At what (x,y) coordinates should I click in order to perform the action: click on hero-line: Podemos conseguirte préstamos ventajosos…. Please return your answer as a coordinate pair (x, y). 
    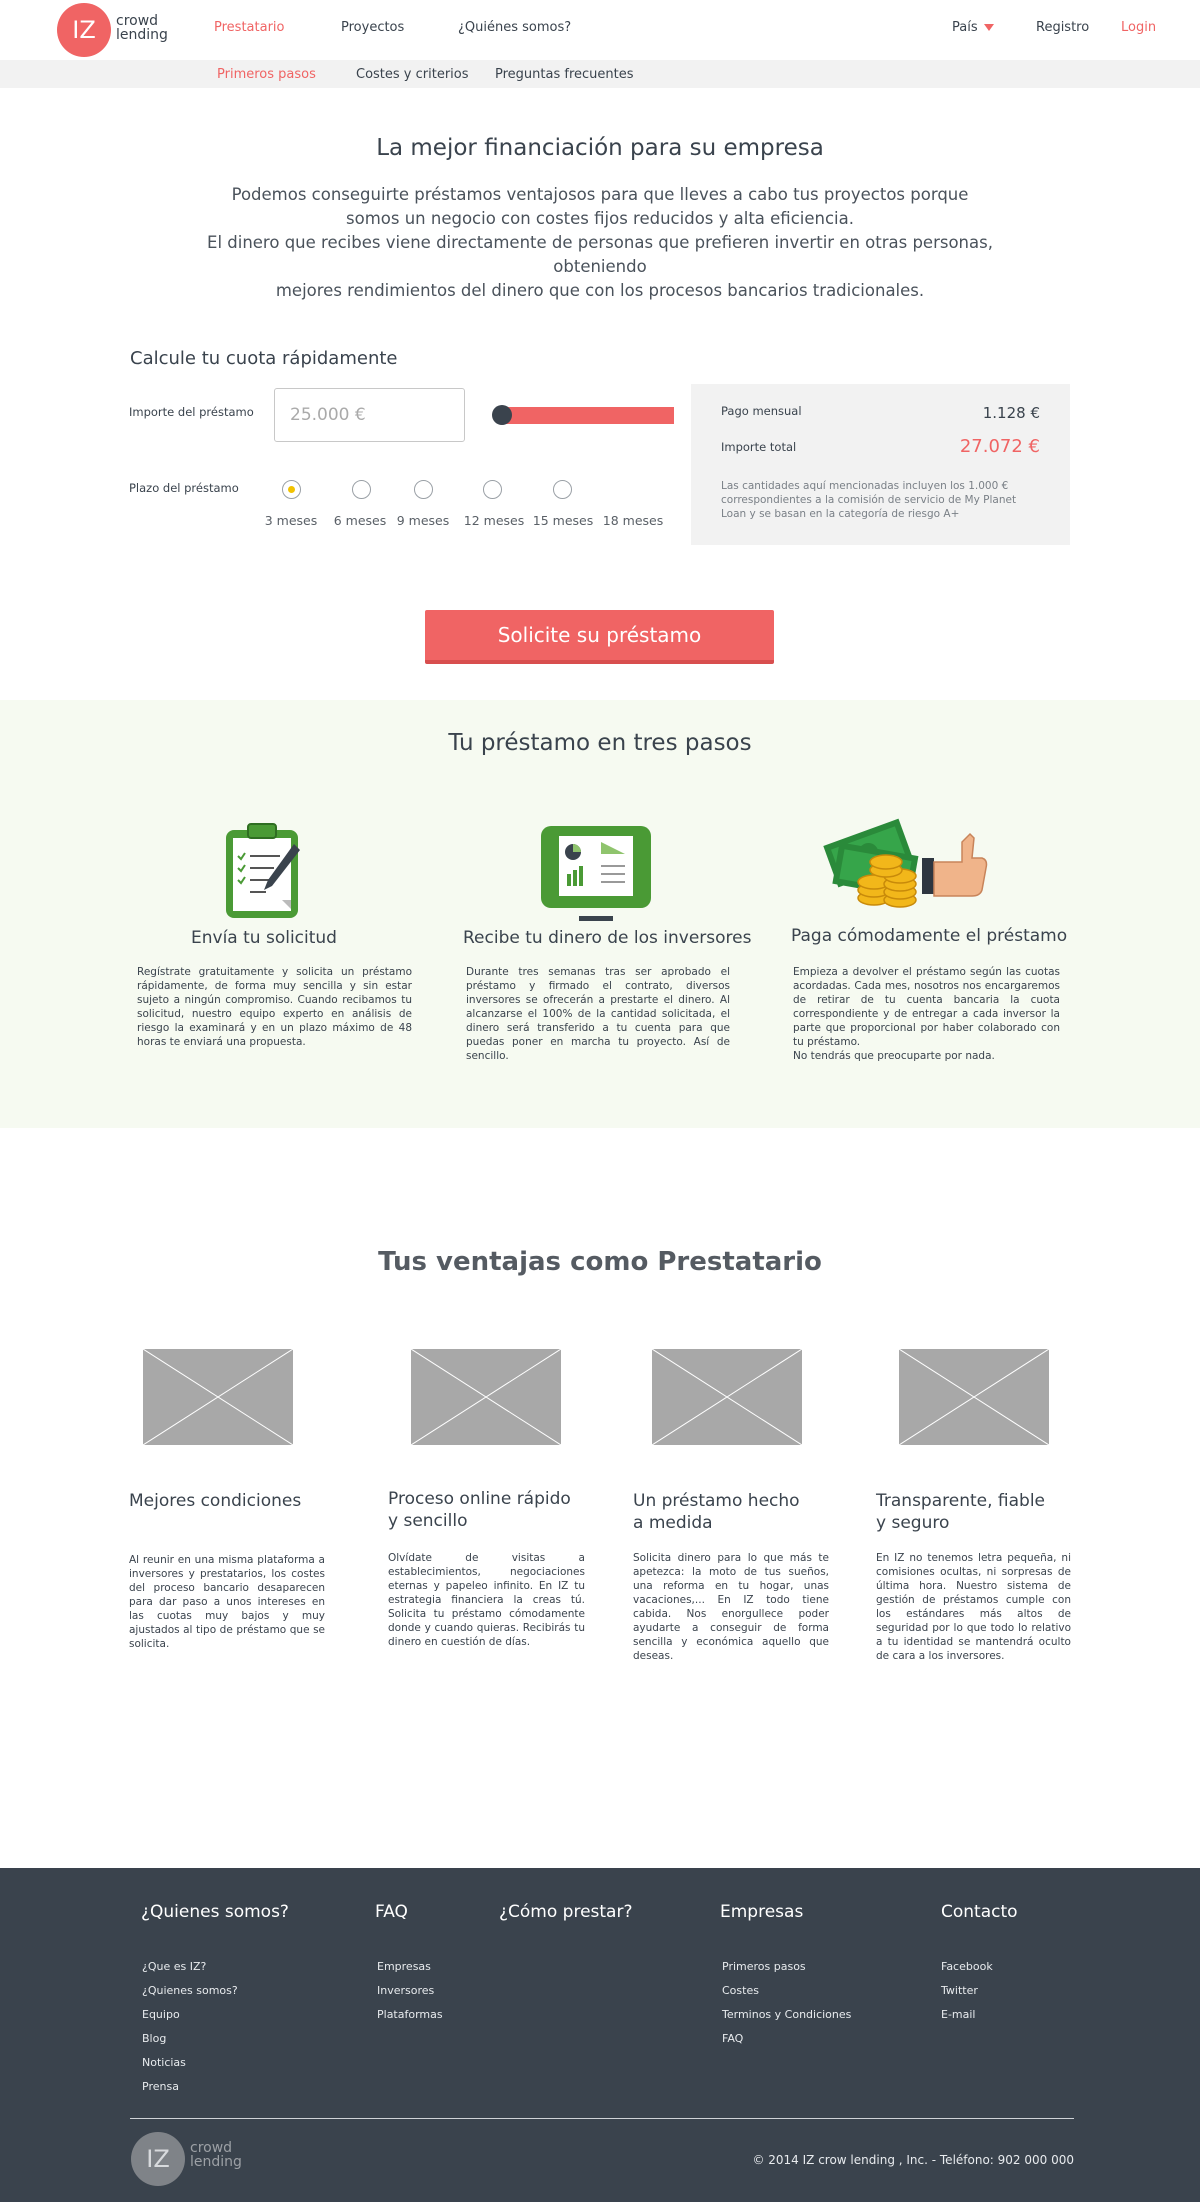
    Looking at the image, I should click on (600, 194).